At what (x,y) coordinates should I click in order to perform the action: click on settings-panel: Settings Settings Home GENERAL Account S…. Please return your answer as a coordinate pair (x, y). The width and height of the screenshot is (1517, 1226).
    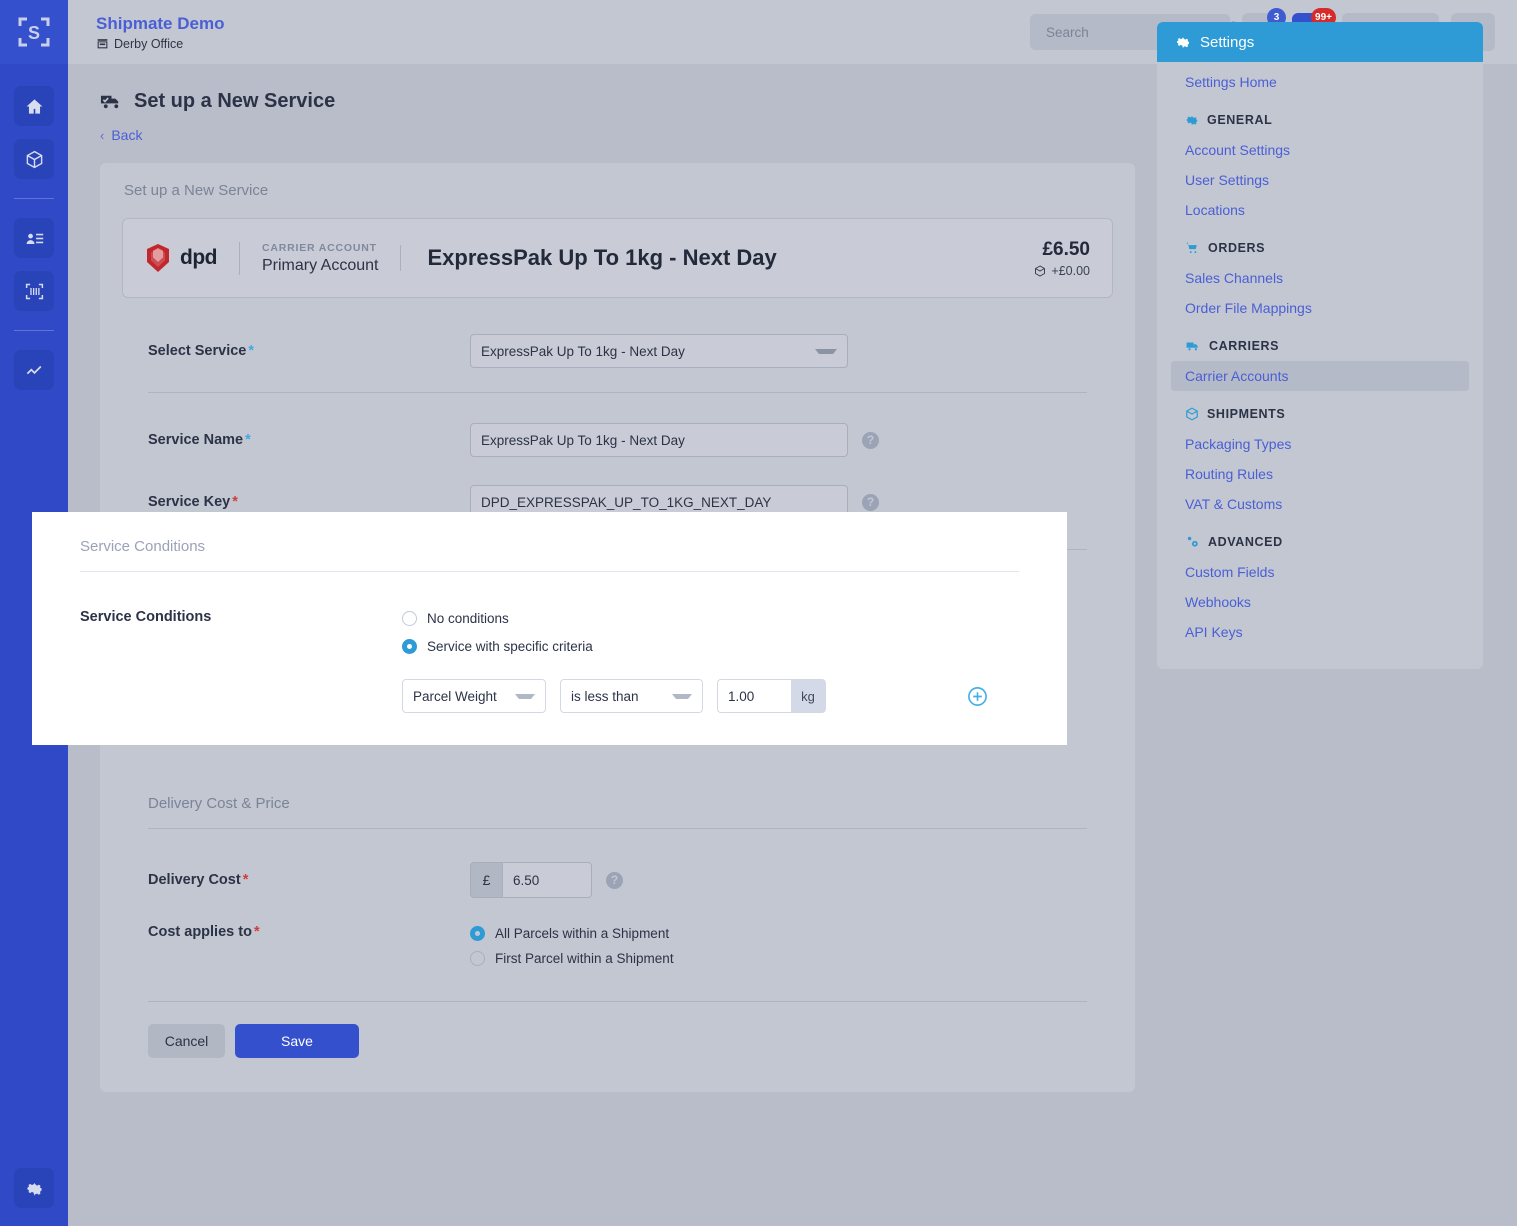
    Looking at the image, I should click on (1320, 345).